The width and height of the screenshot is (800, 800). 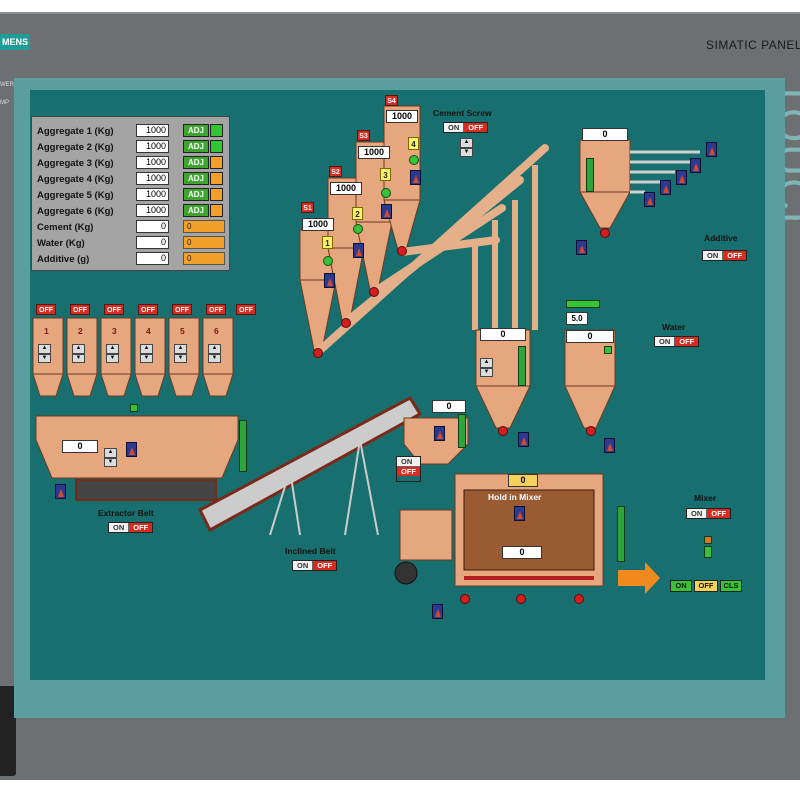 What do you see at coordinates (327, 242) in the screenshot?
I see `silo-number: 1` at bounding box center [327, 242].